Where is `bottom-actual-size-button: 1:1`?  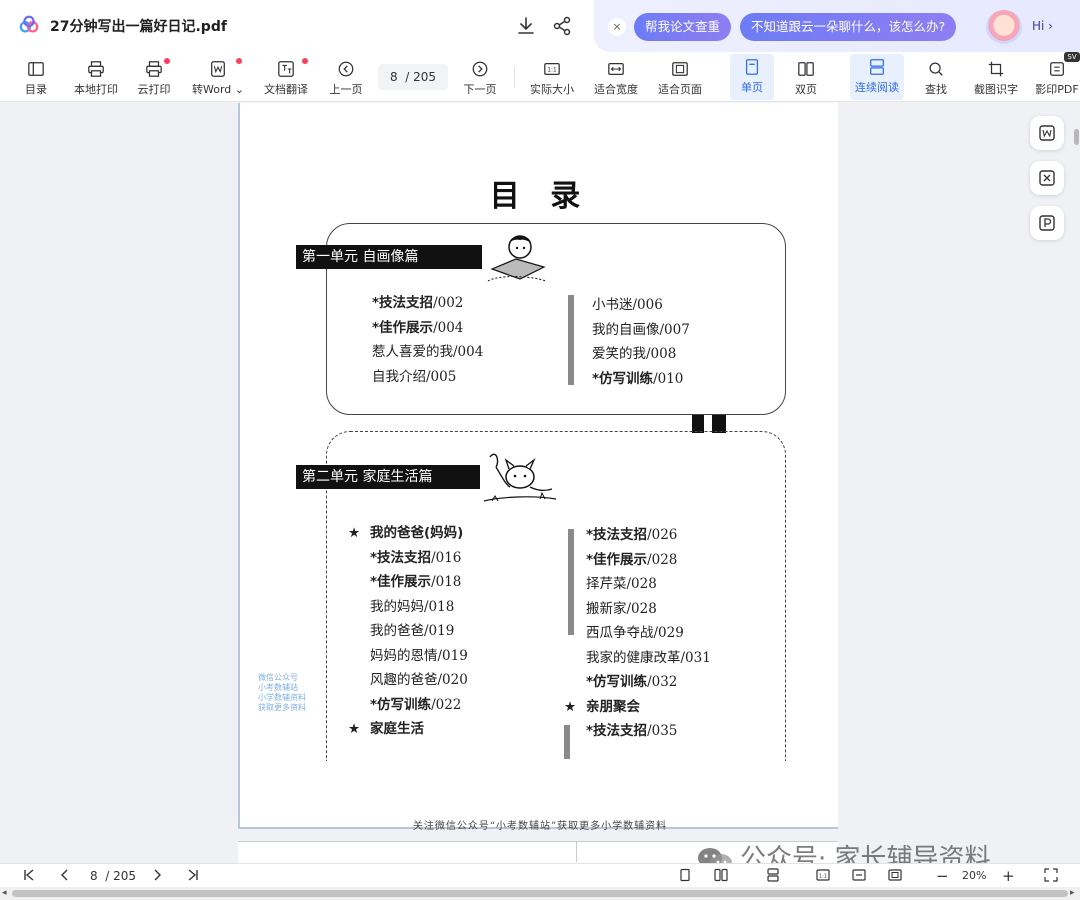
bottom-actual-size-button: 1:1 is located at coordinates (823, 876).